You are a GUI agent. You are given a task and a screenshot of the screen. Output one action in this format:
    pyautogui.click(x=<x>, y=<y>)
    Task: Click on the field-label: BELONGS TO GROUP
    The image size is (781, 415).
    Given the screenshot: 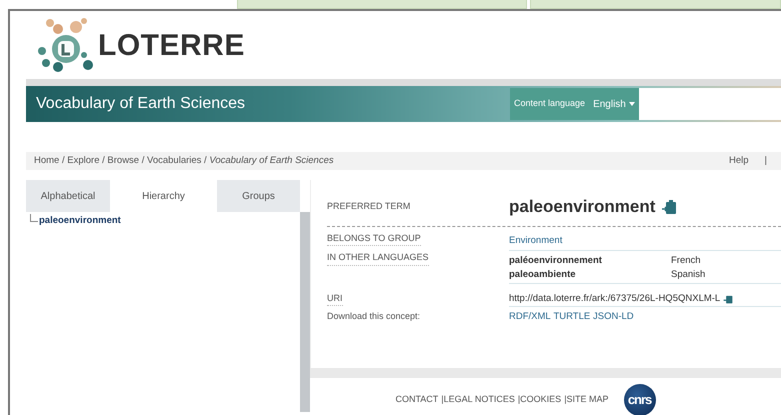 What is the action you would take?
    pyautogui.click(x=374, y=239)
    